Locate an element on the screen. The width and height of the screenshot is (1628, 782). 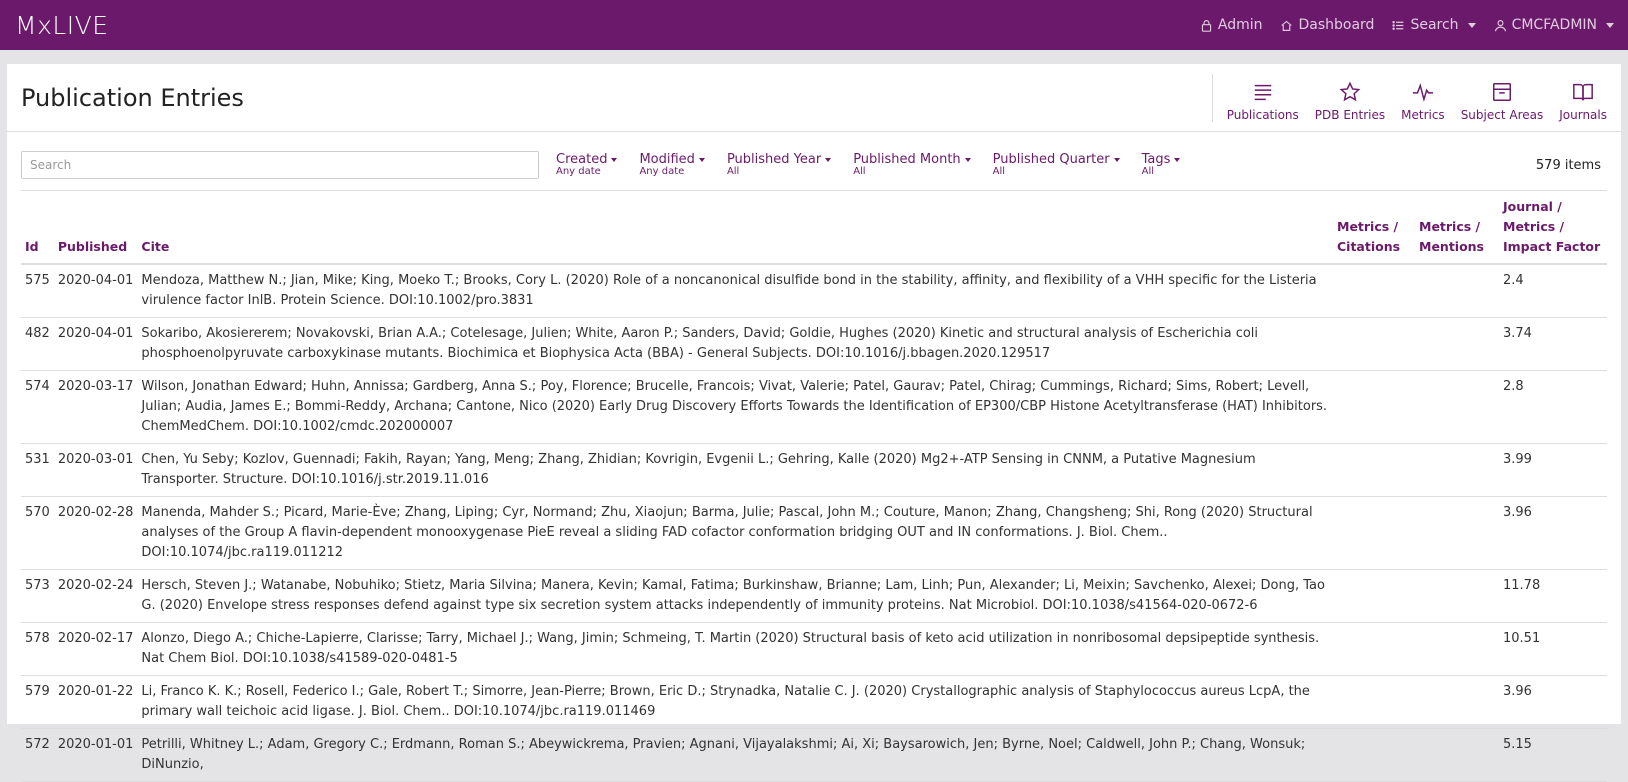
cell-id: 575 is located at coordinates (37, 291).